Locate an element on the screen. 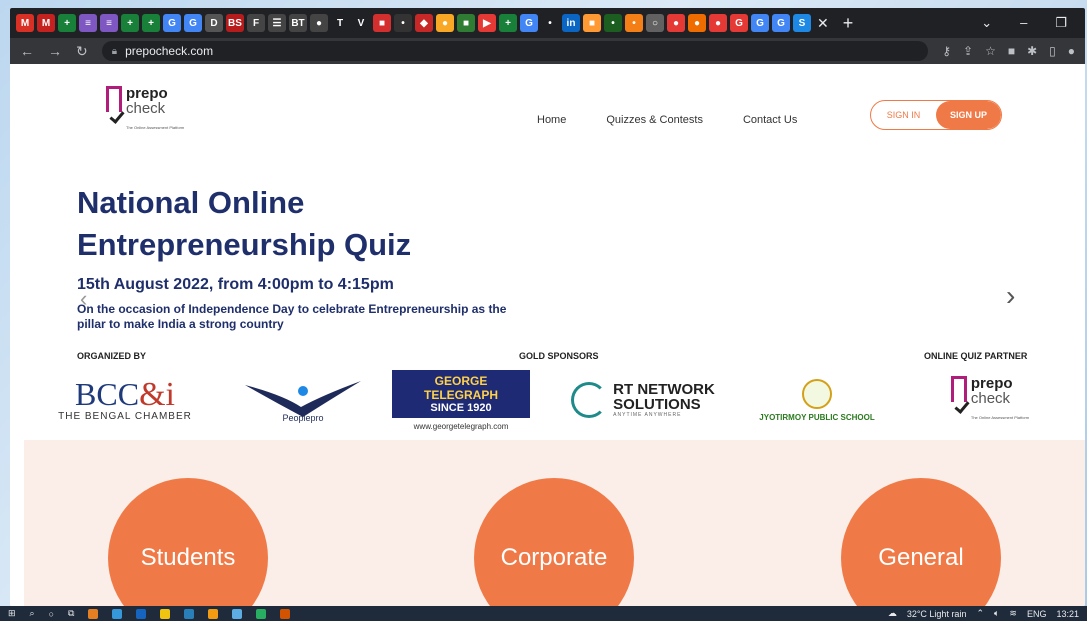 The image size is (1087, 621). red-icon: ■ is located at coordinates (382, 23).